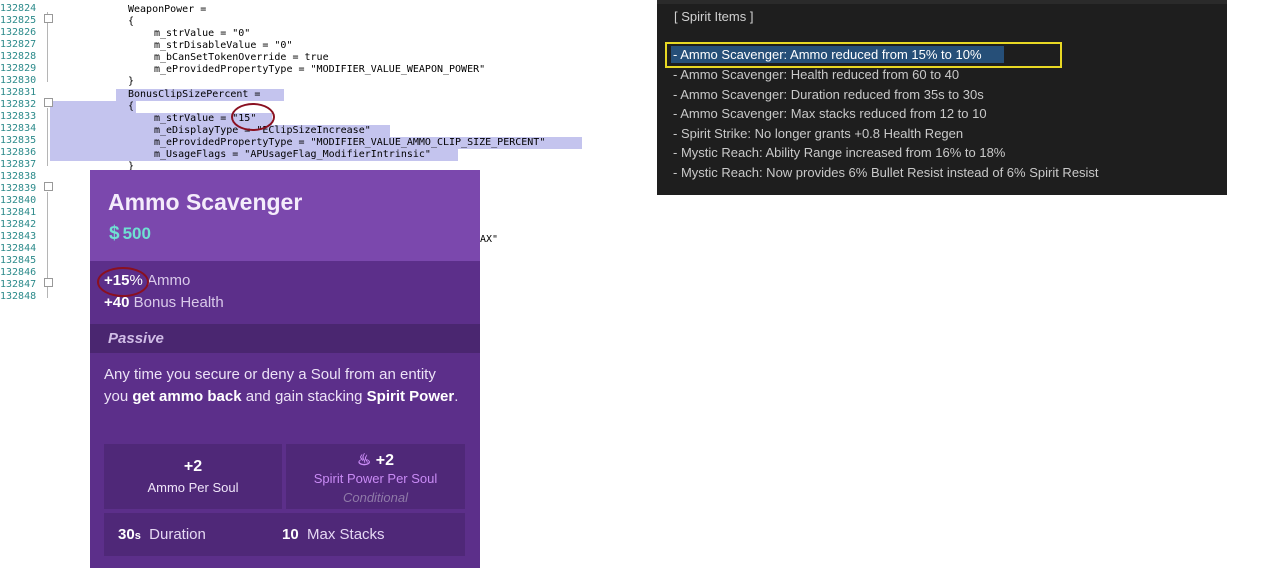  Describe the element at coordinates (18, 296) in the screenshot. I see `line-number: 132848` at that location.